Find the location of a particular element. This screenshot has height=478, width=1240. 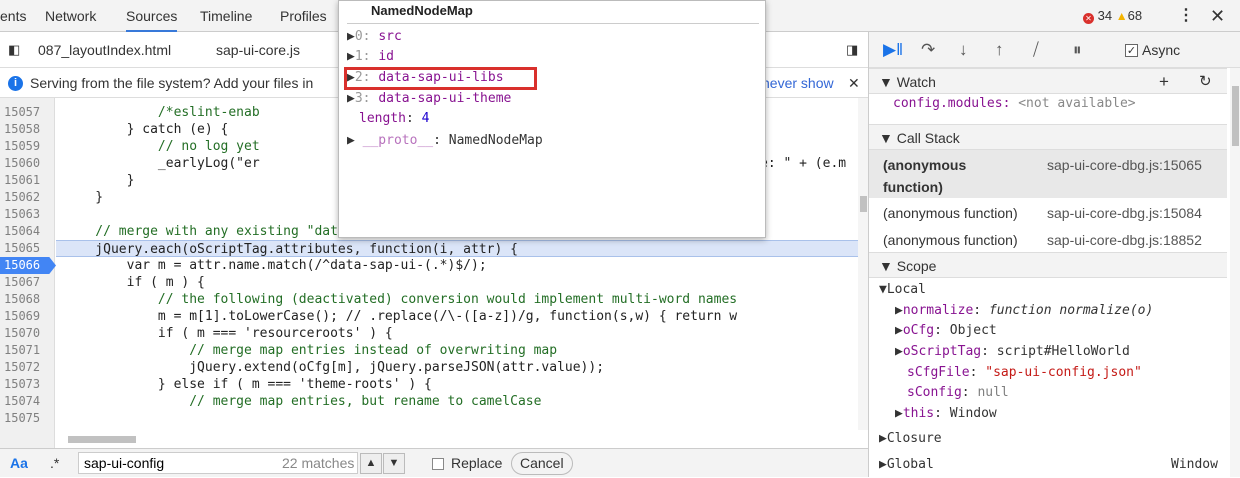

warning-count: 68 is located at coordinates (1135, 15).